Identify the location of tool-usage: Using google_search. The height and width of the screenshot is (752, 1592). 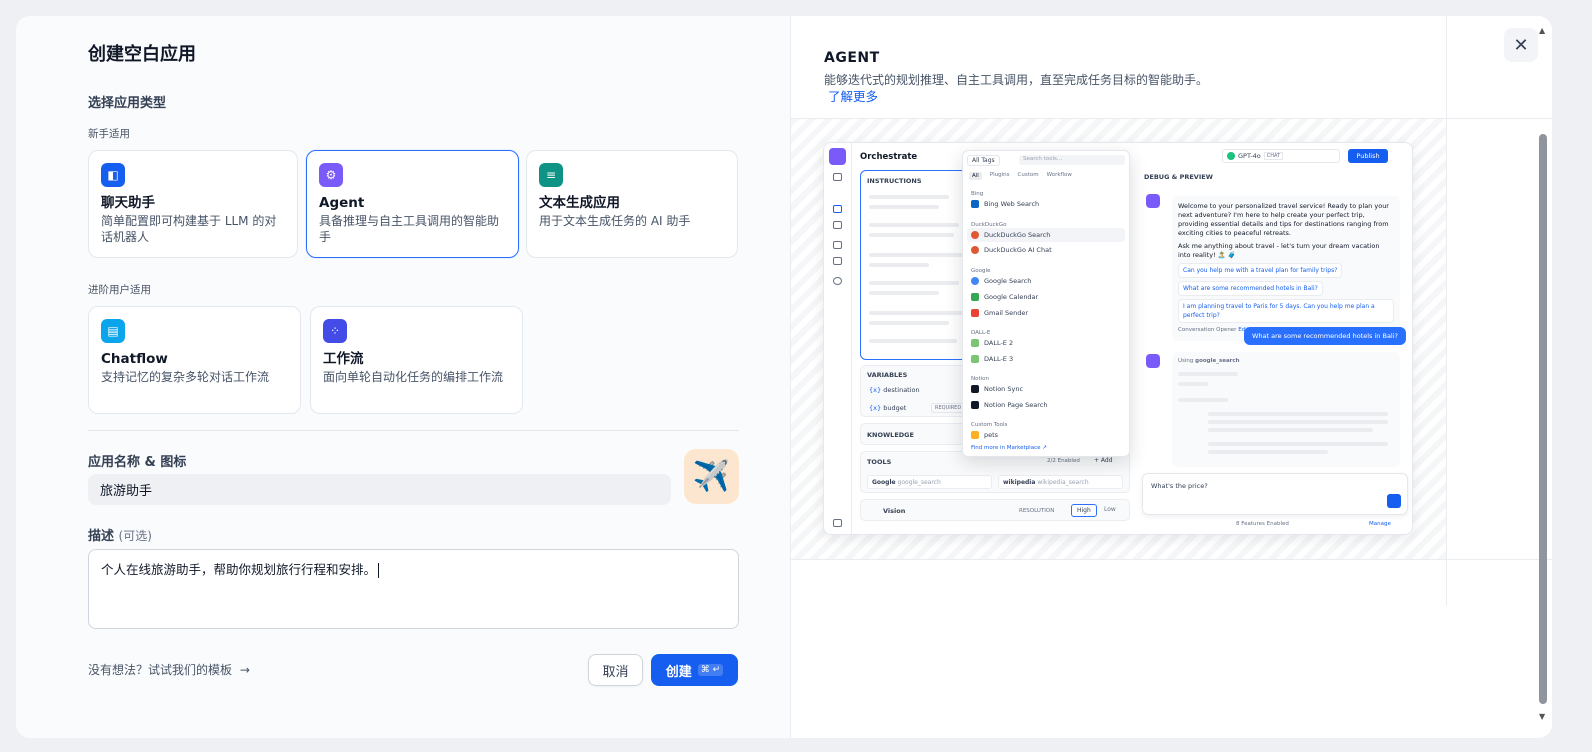
(1209, 361).